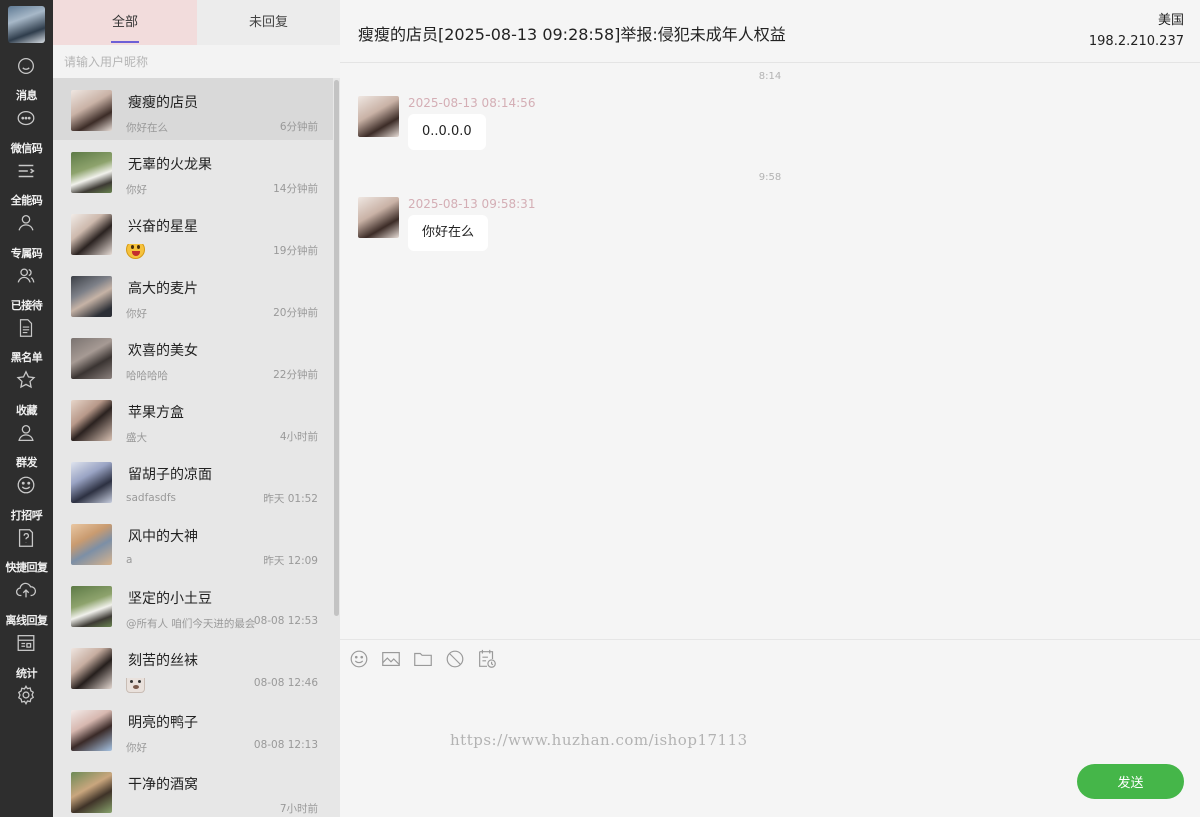  I want to click on contact-name: 刻苦的丝袜, so click(163, 661).